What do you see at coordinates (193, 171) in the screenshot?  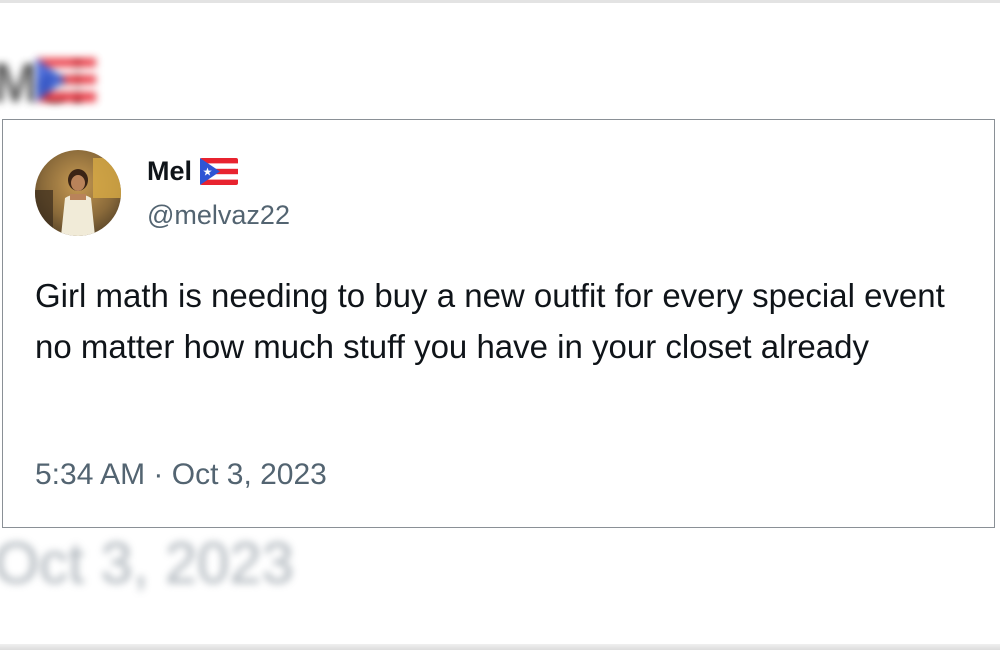 I see `display-name-row: Mel` at bounding box center [193, 171].